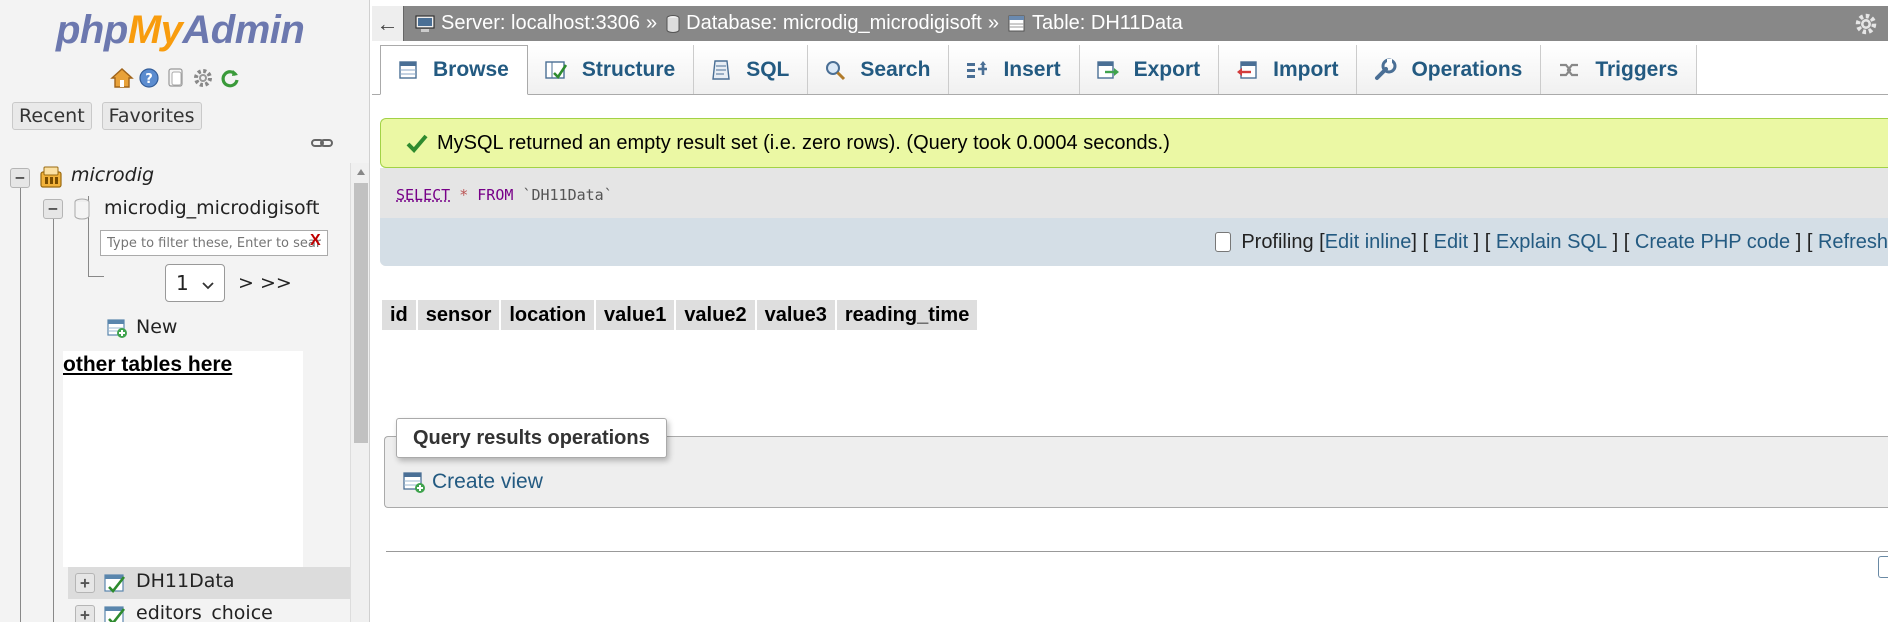 The image size is (1888, 622). Describe the element at coordinates (208, 283) in the screenshot. I see `chevron-down-icon` at that location.